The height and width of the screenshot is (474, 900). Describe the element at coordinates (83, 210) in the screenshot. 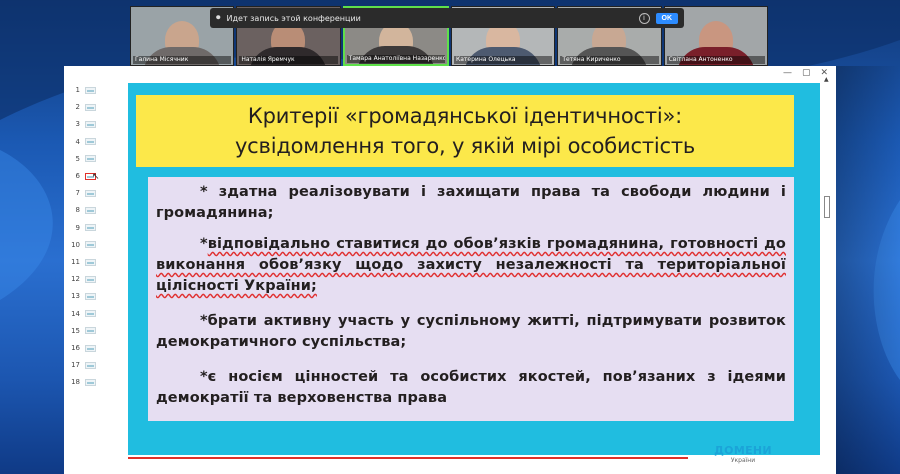

I see `slide-thumbnail: 8` at that location.